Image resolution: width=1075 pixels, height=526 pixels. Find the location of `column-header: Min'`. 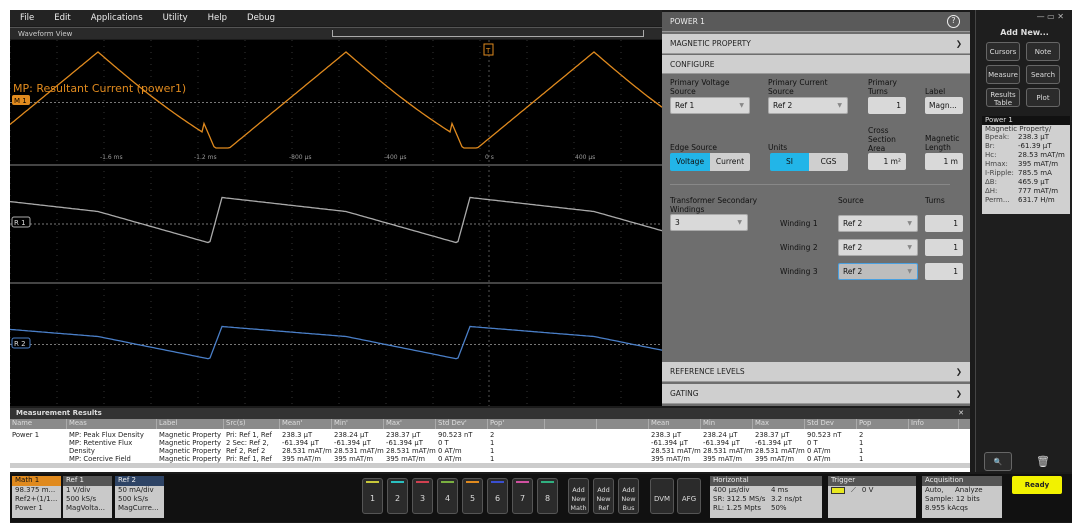

column-header: Min' is located at coordinates (358, 424).